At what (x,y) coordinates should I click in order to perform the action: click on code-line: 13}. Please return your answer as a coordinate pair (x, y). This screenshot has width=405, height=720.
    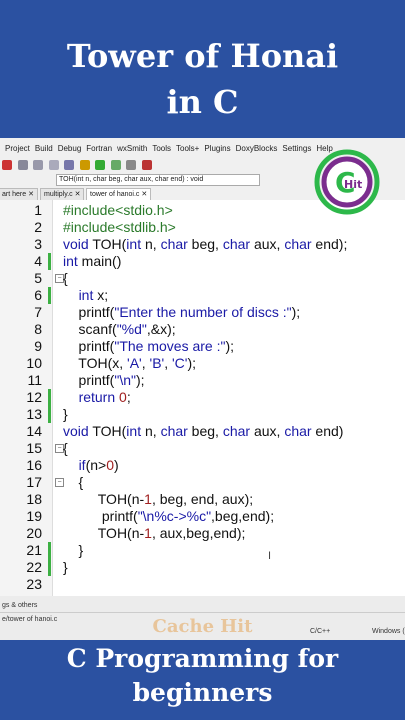
    Looking at the image, I should click on (202, 414).